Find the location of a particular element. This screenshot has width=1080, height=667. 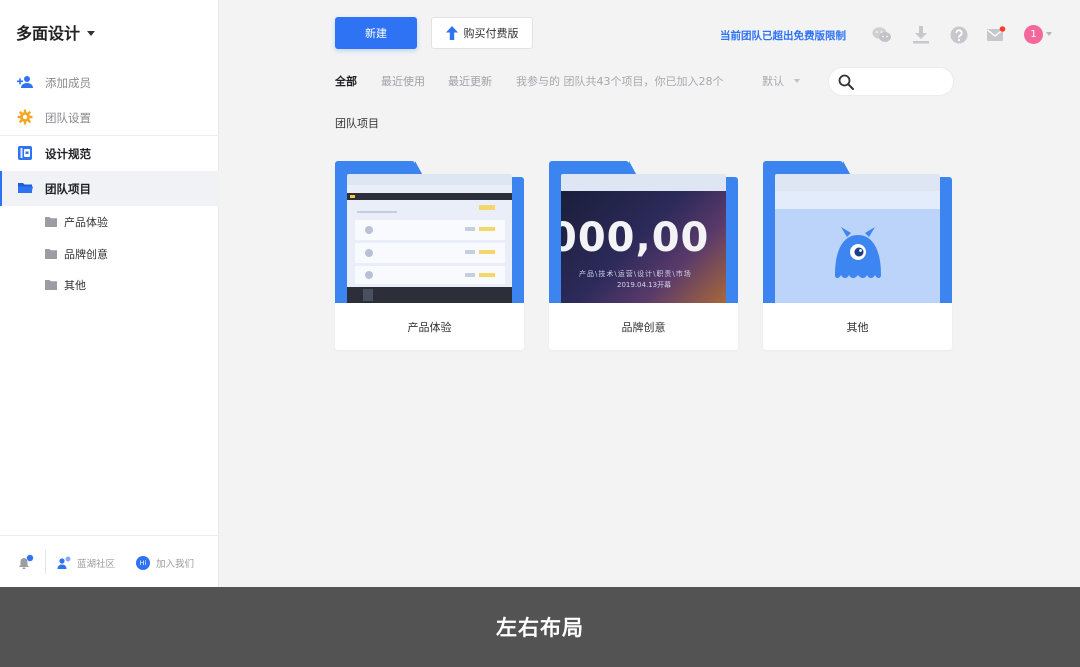

tab-recent-used: 最近使用 is located at coordinates (403, 81).